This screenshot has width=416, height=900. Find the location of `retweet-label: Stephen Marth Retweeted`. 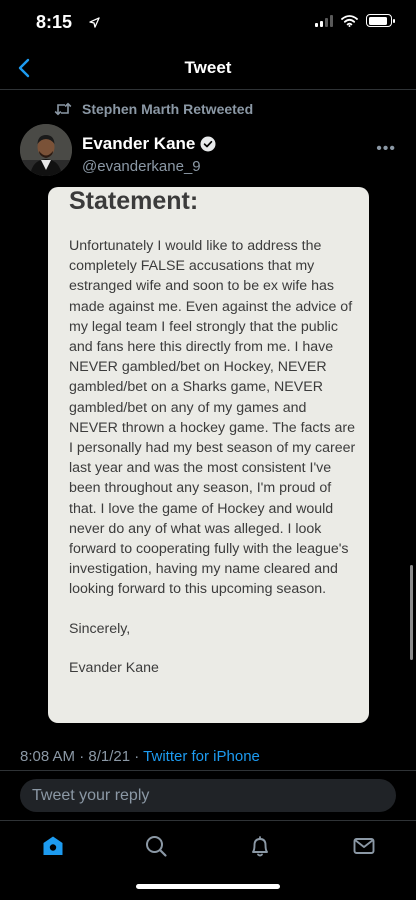

retweet-label: Stephen Marth Retweeted is located at coordinates (168, 109).